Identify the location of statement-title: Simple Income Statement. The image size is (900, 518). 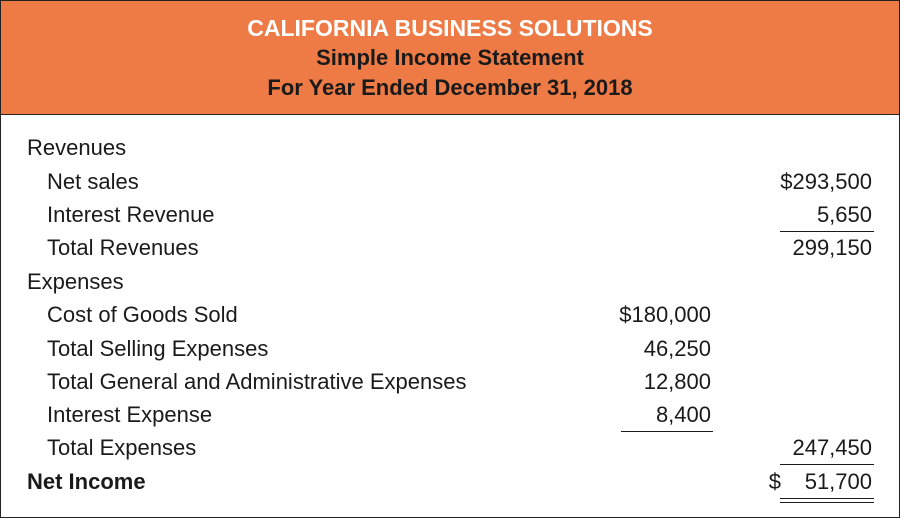
(450, 57).